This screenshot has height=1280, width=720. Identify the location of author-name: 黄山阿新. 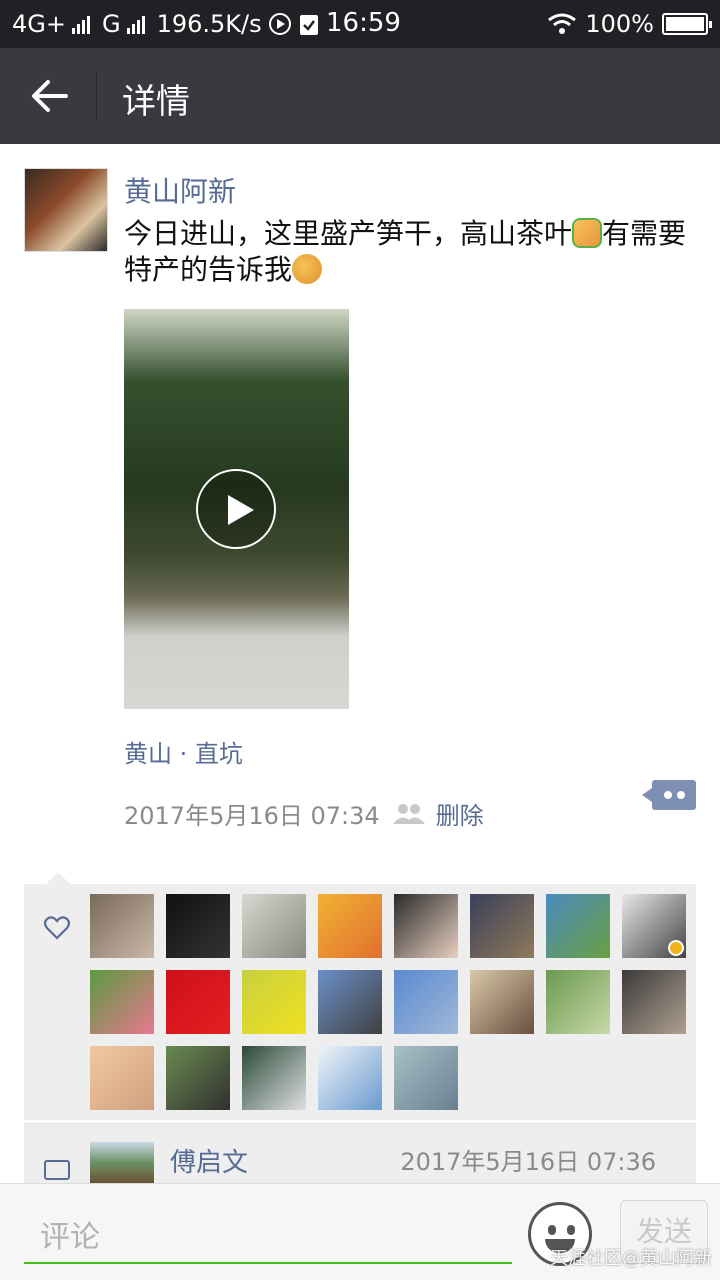
(180, 190).